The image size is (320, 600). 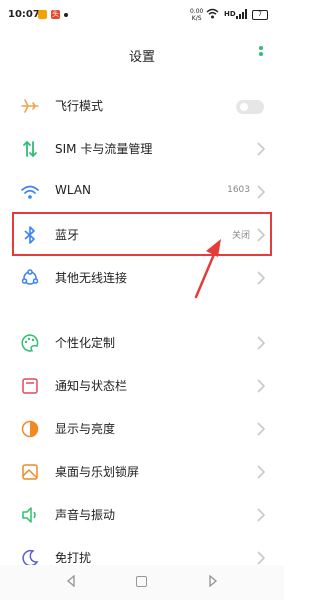 What do you see at coordinates (66, 15) in the screenshot?
I see `more-notifications-dot-icon` at bounding box center [66, 15].